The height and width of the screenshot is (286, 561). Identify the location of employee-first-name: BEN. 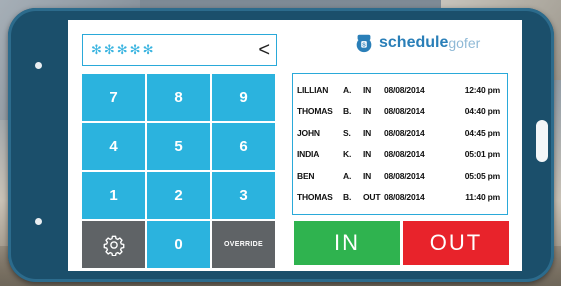
(306, 175).